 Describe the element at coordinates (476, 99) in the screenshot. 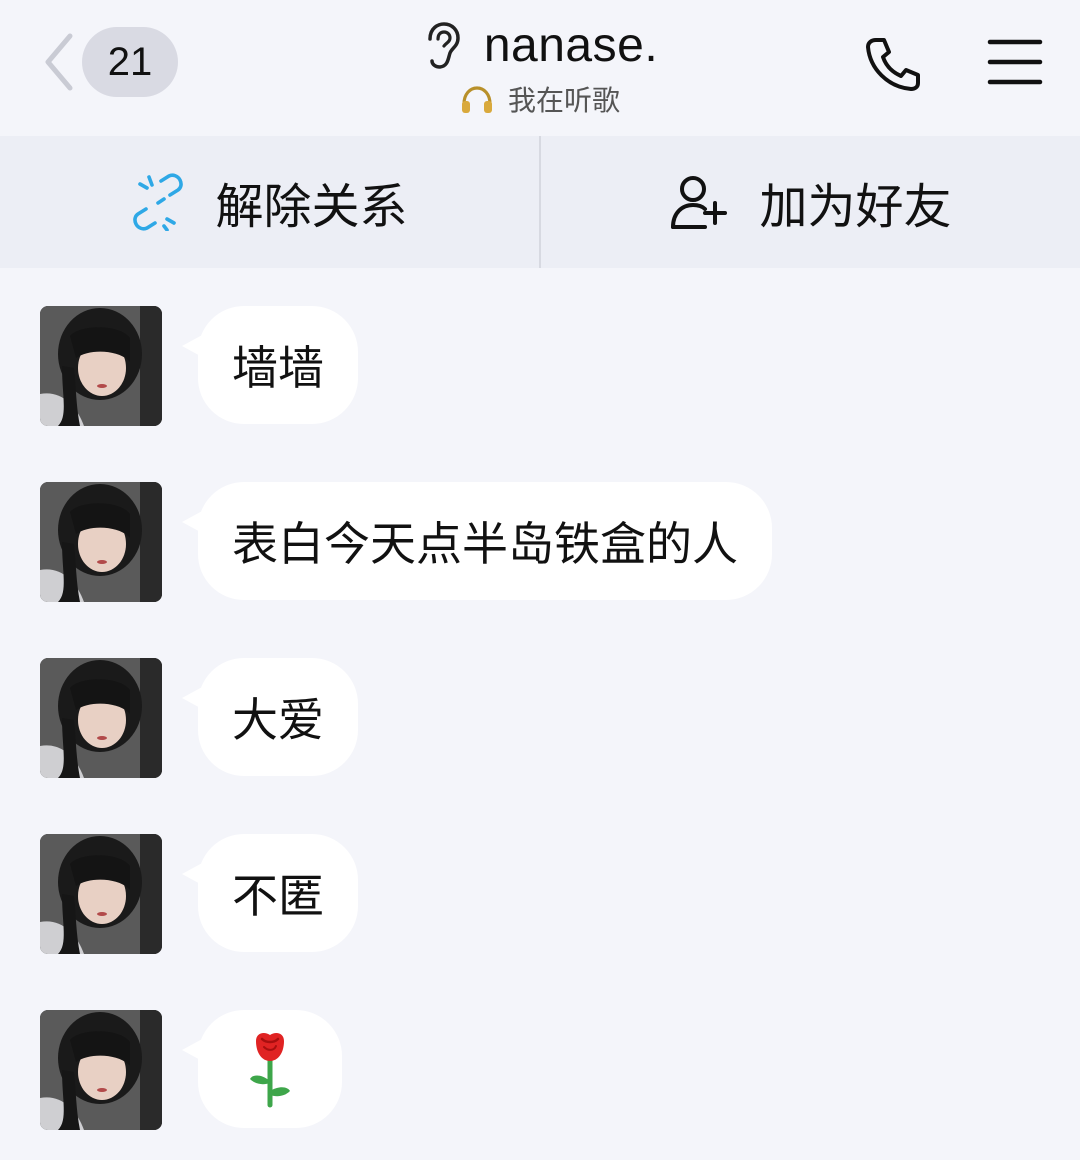

I see `headphone-icon` at that location.